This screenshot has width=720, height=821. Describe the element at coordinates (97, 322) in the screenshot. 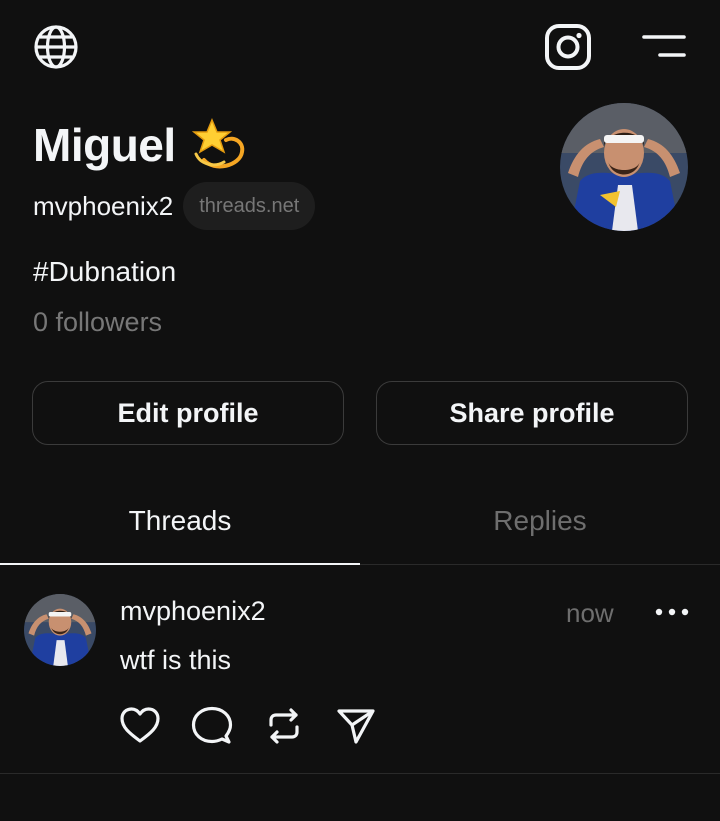

I see `followers-count: 0 followers` at that location.